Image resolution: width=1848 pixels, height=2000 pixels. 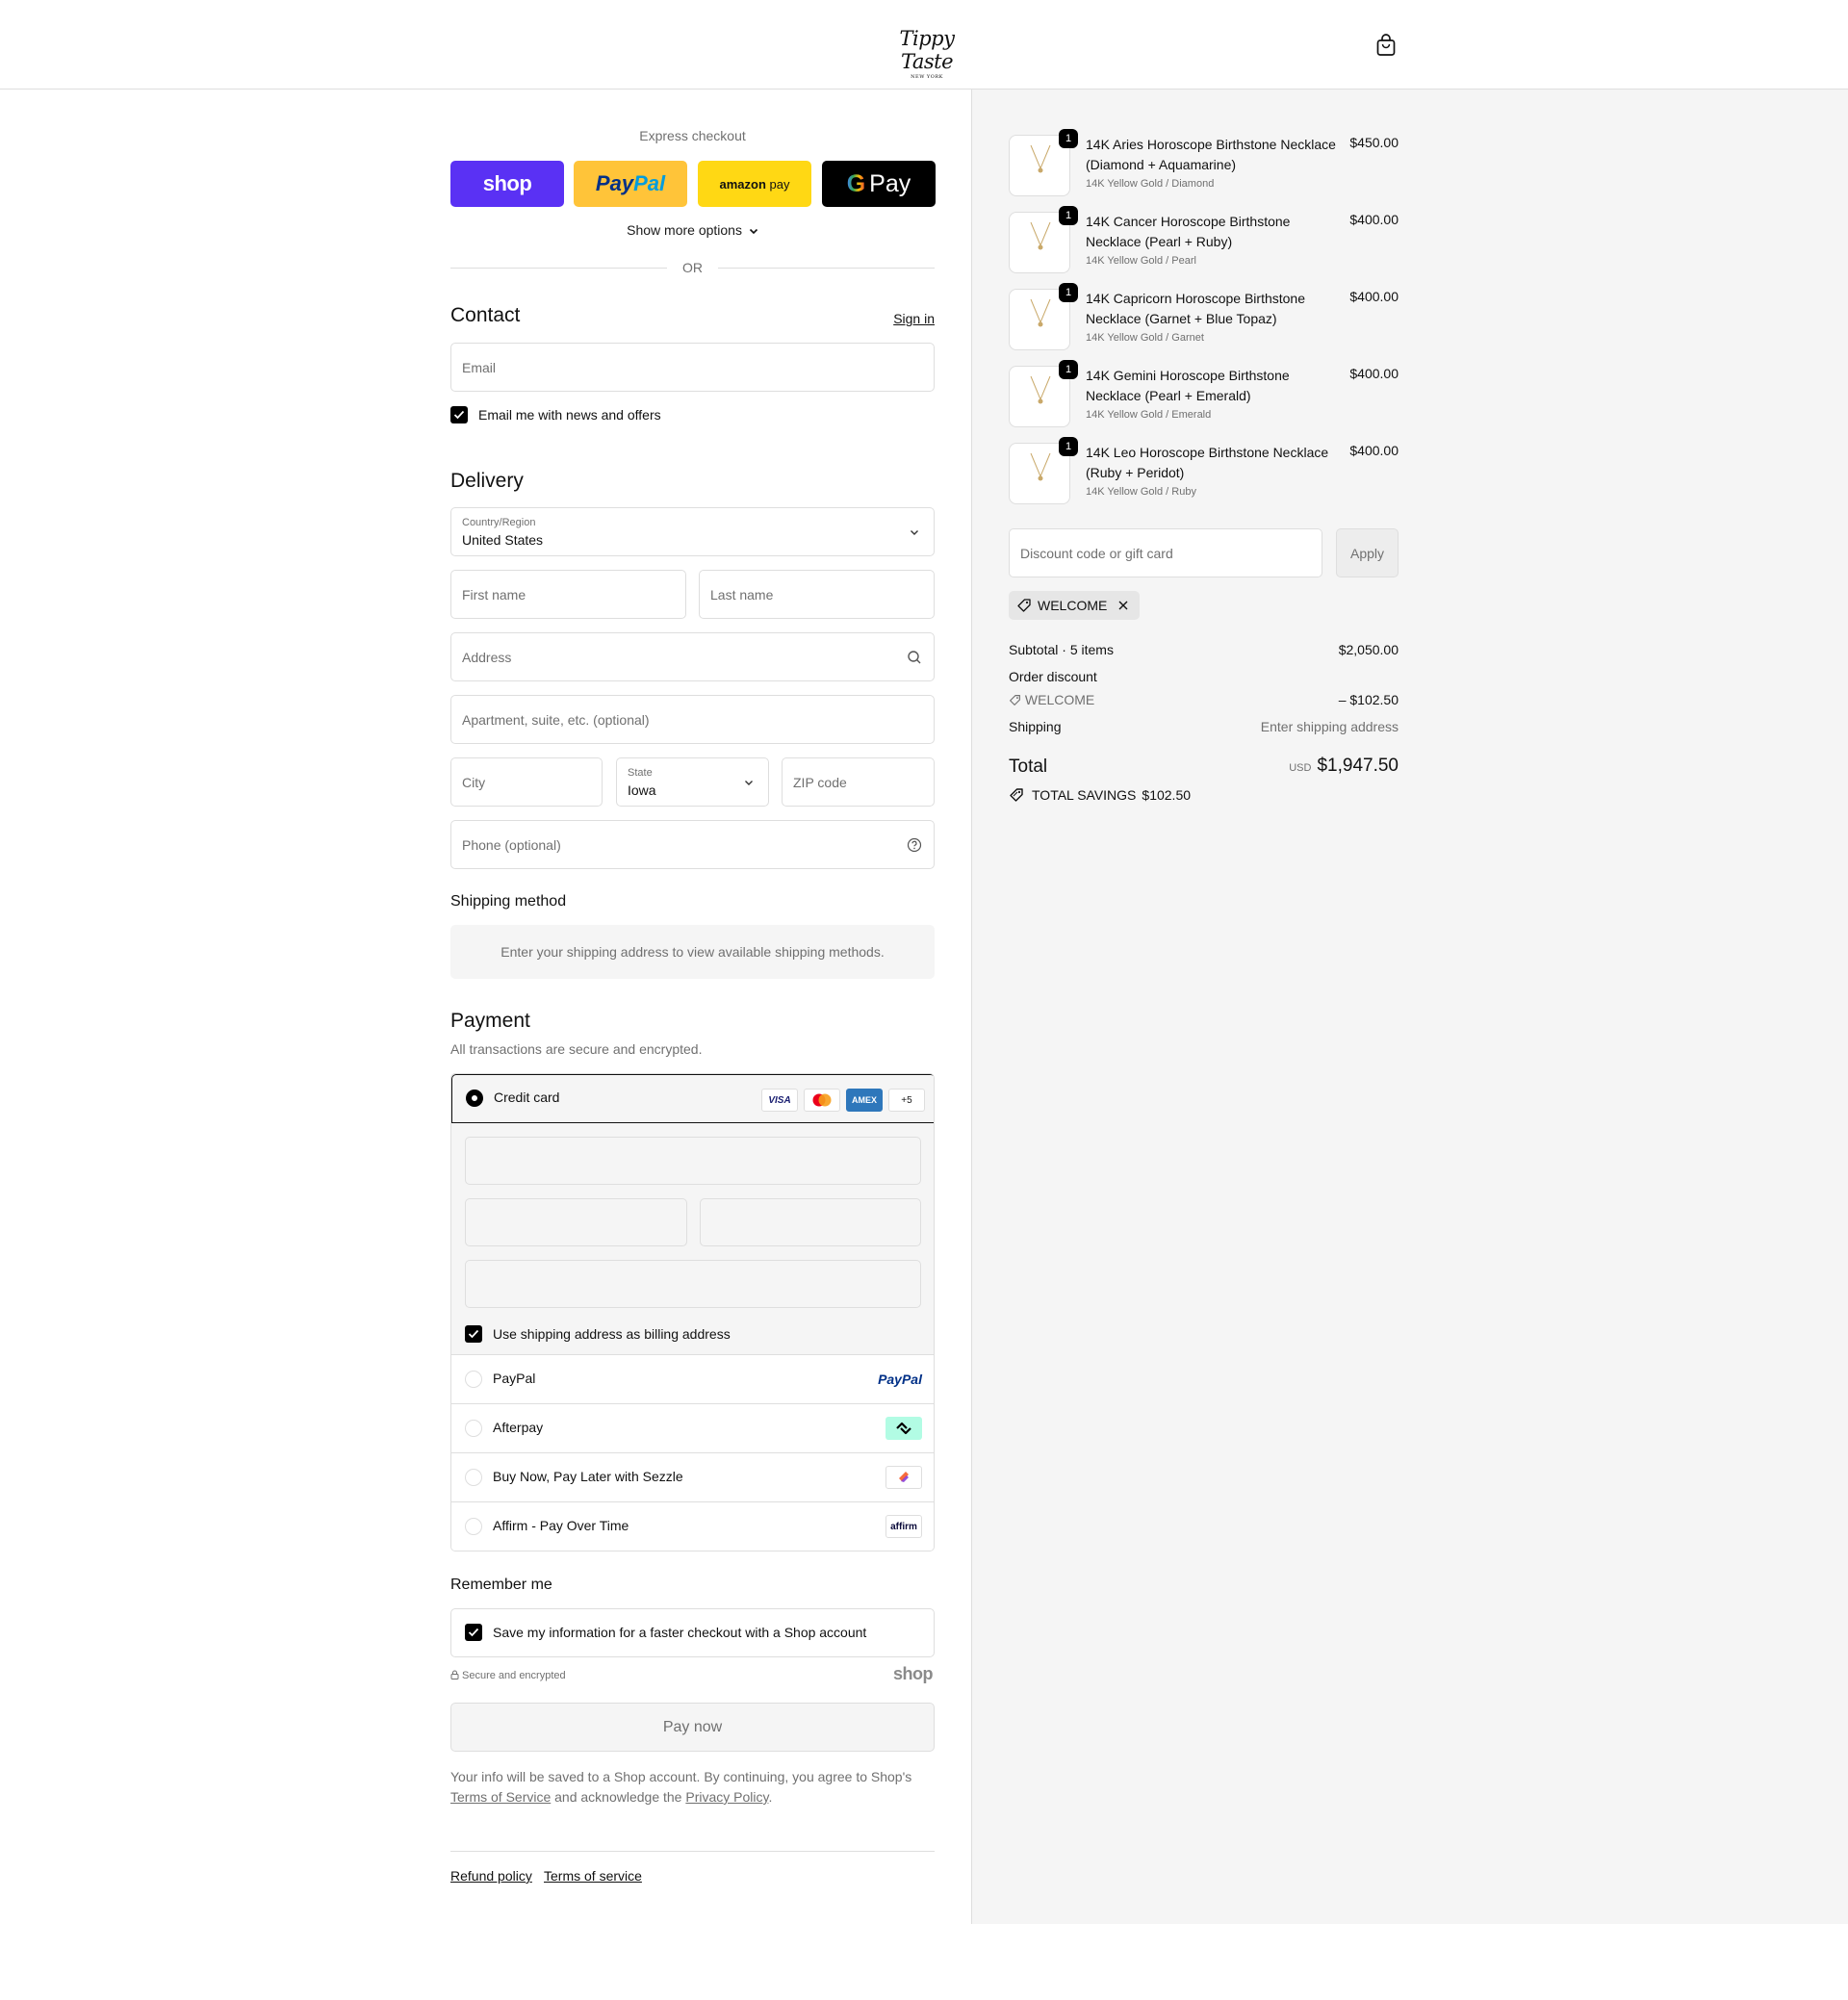 What do you see at coordinates (500, 1797) in the screenshot?
I see `terms-of-service-link: Terms of Service` at bounding box center [500, 1797].